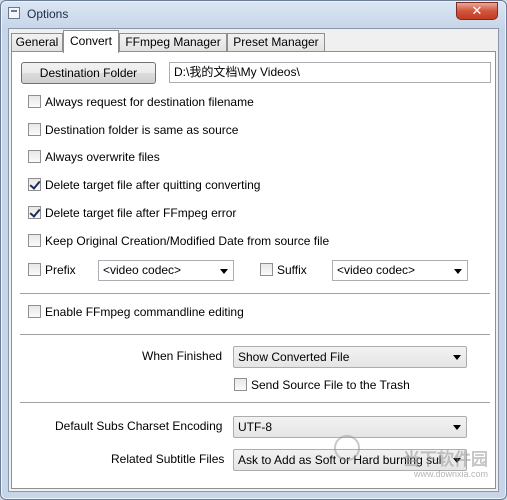 Image resolution: width=507 pixels, height=500 pixels. Describe the element at coordinates (182, 356) in the screenshot. I see `when-finished-label: When Finished` at that location.